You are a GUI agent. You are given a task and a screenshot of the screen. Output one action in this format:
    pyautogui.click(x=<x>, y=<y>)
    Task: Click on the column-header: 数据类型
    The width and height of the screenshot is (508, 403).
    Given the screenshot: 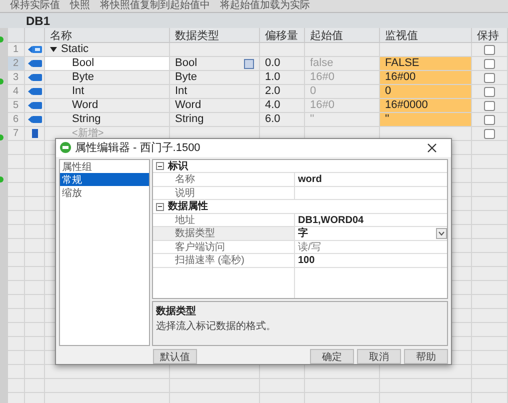 What is the action you would take?
    pyautogui.click(x=215, y=35)
    